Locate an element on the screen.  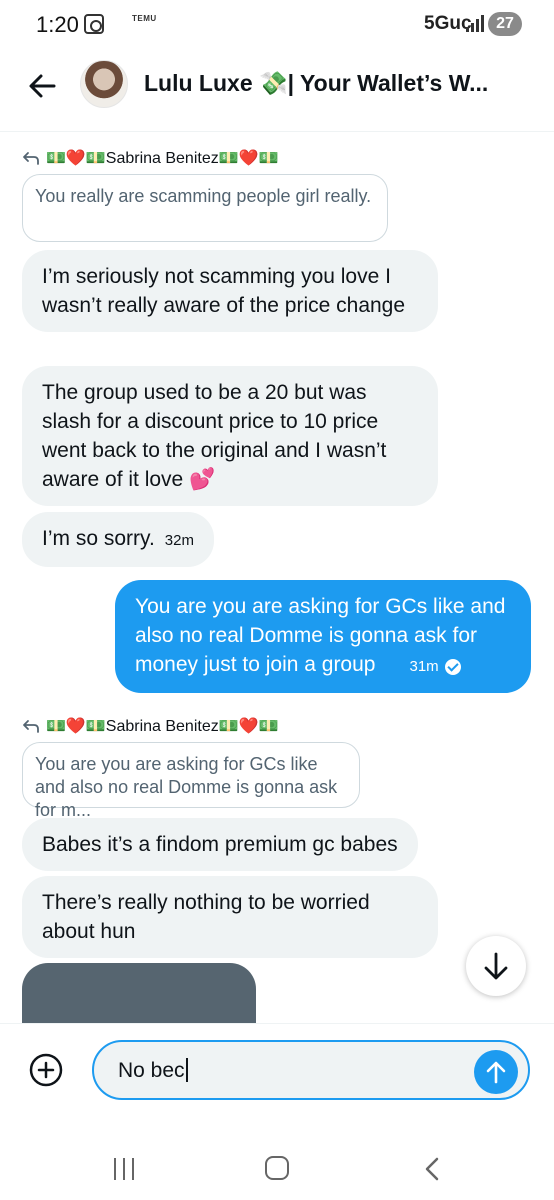
system-back-button is located at coordinates (432, 1169).